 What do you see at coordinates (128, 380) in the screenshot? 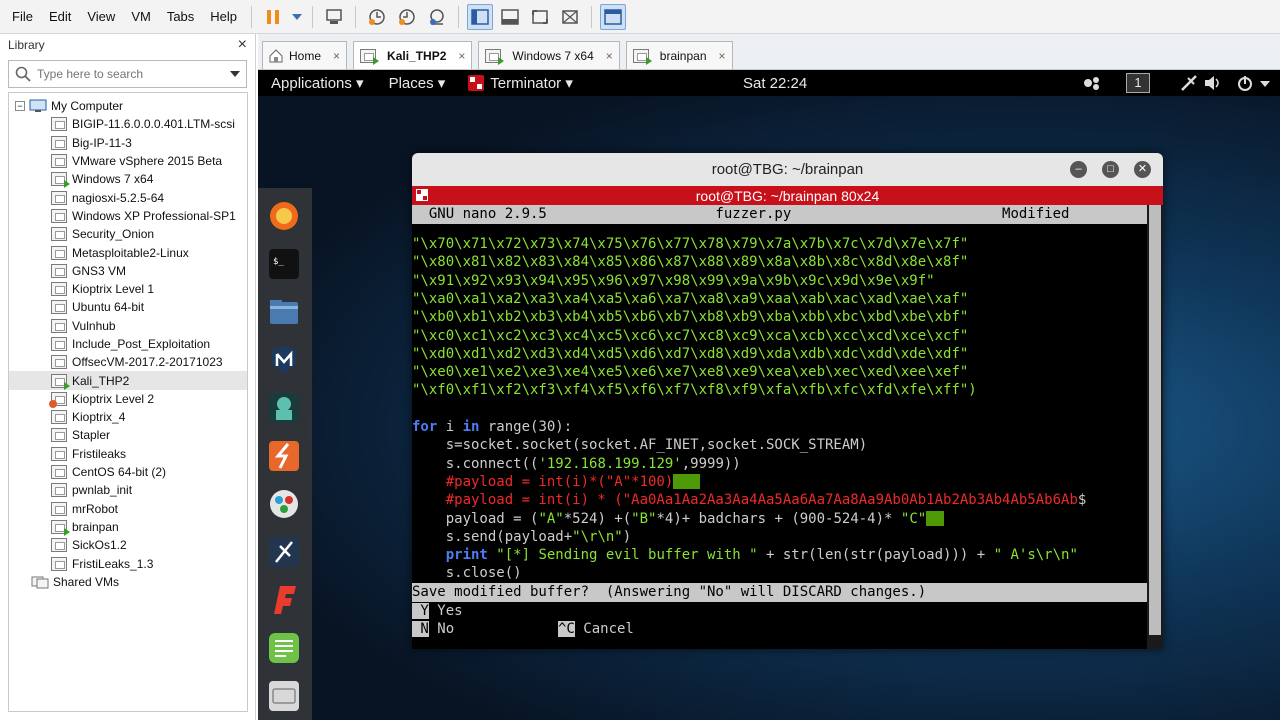
I see `tree-vm-item: Kali_THP2` at bounding box center [128, 380].